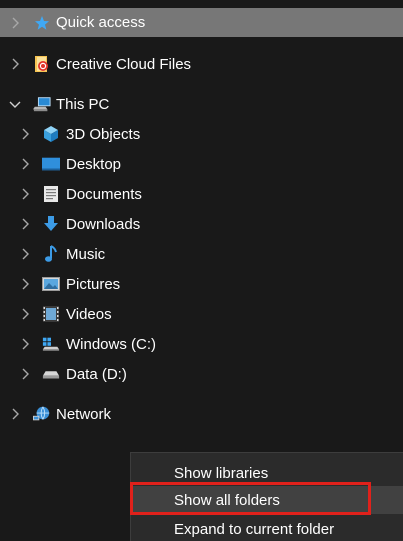  I want to click on menu-item-show-all-folders: Show all folders, so click(267, 500).